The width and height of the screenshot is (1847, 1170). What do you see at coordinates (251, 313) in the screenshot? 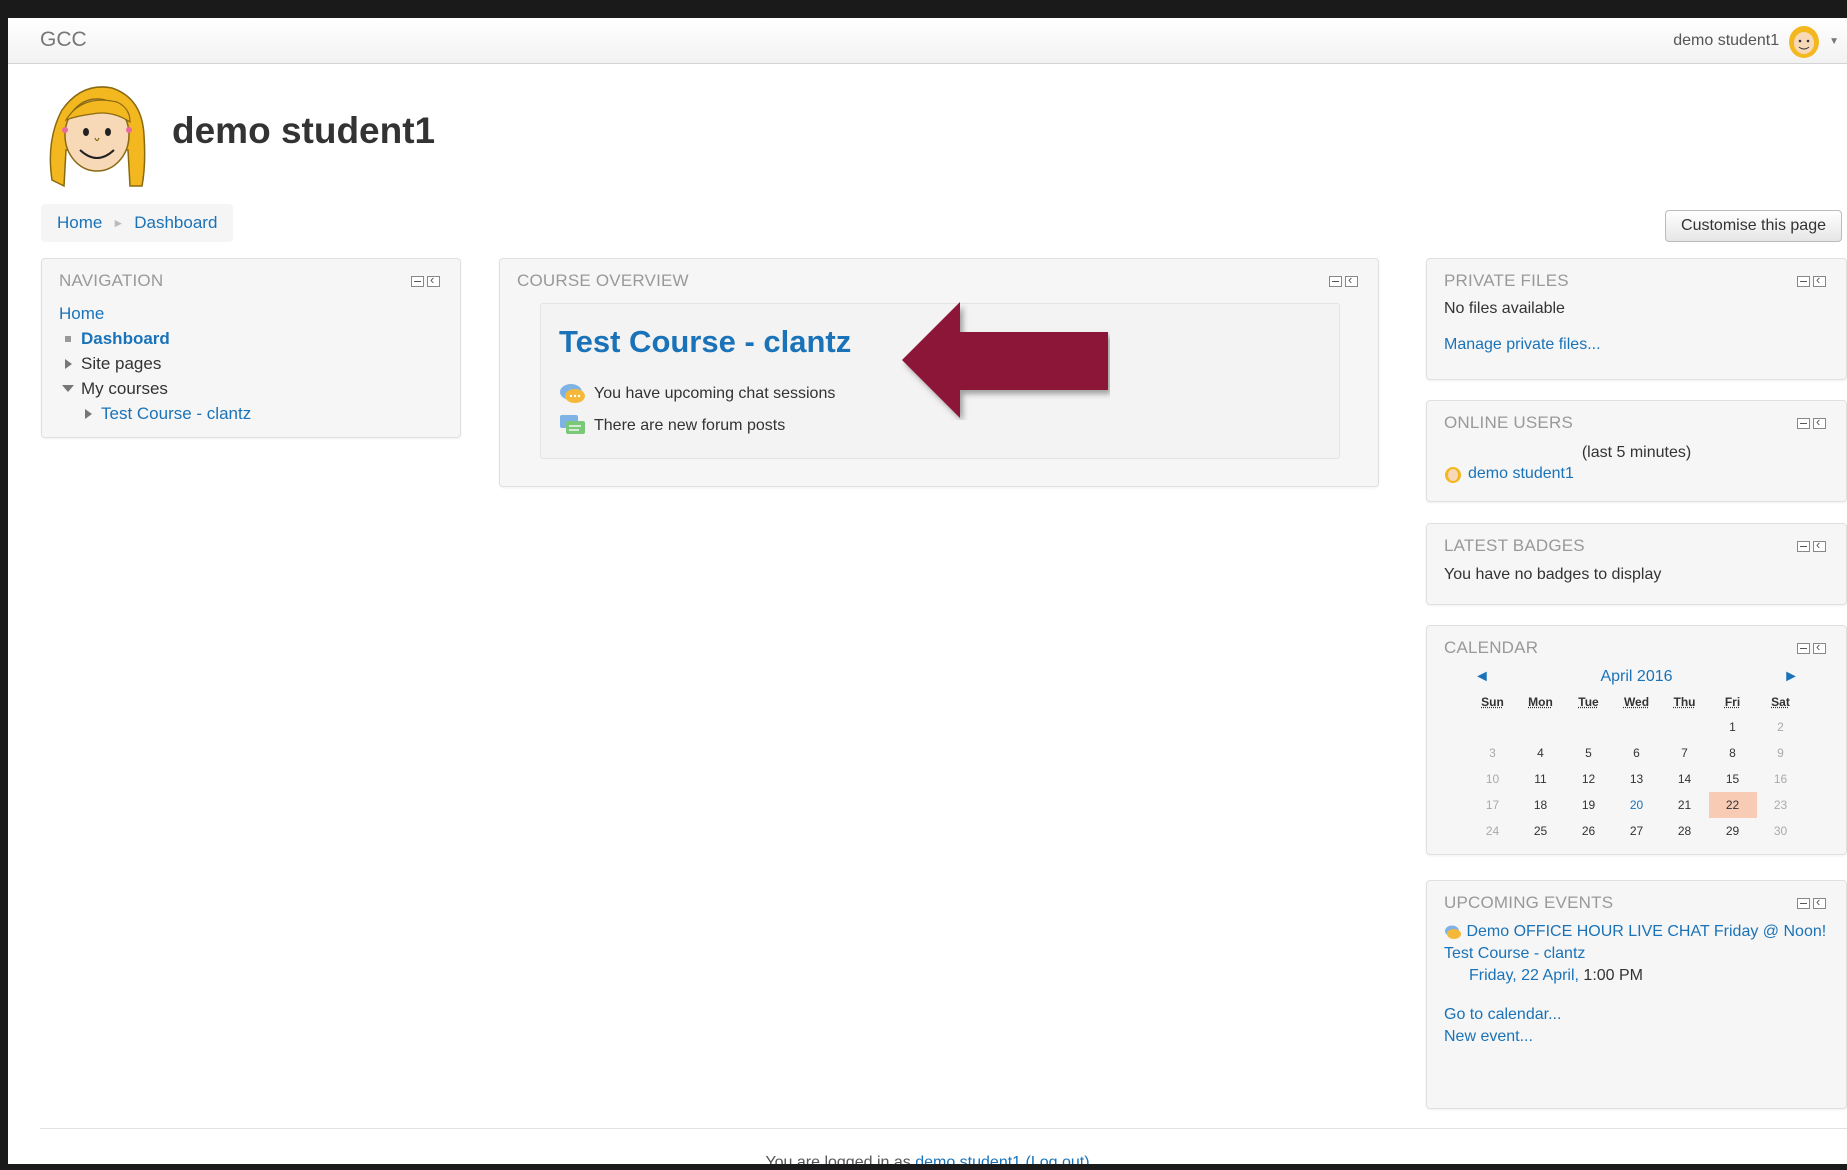
I see `nav-item-home: Home` at bounding box center [251, 313].